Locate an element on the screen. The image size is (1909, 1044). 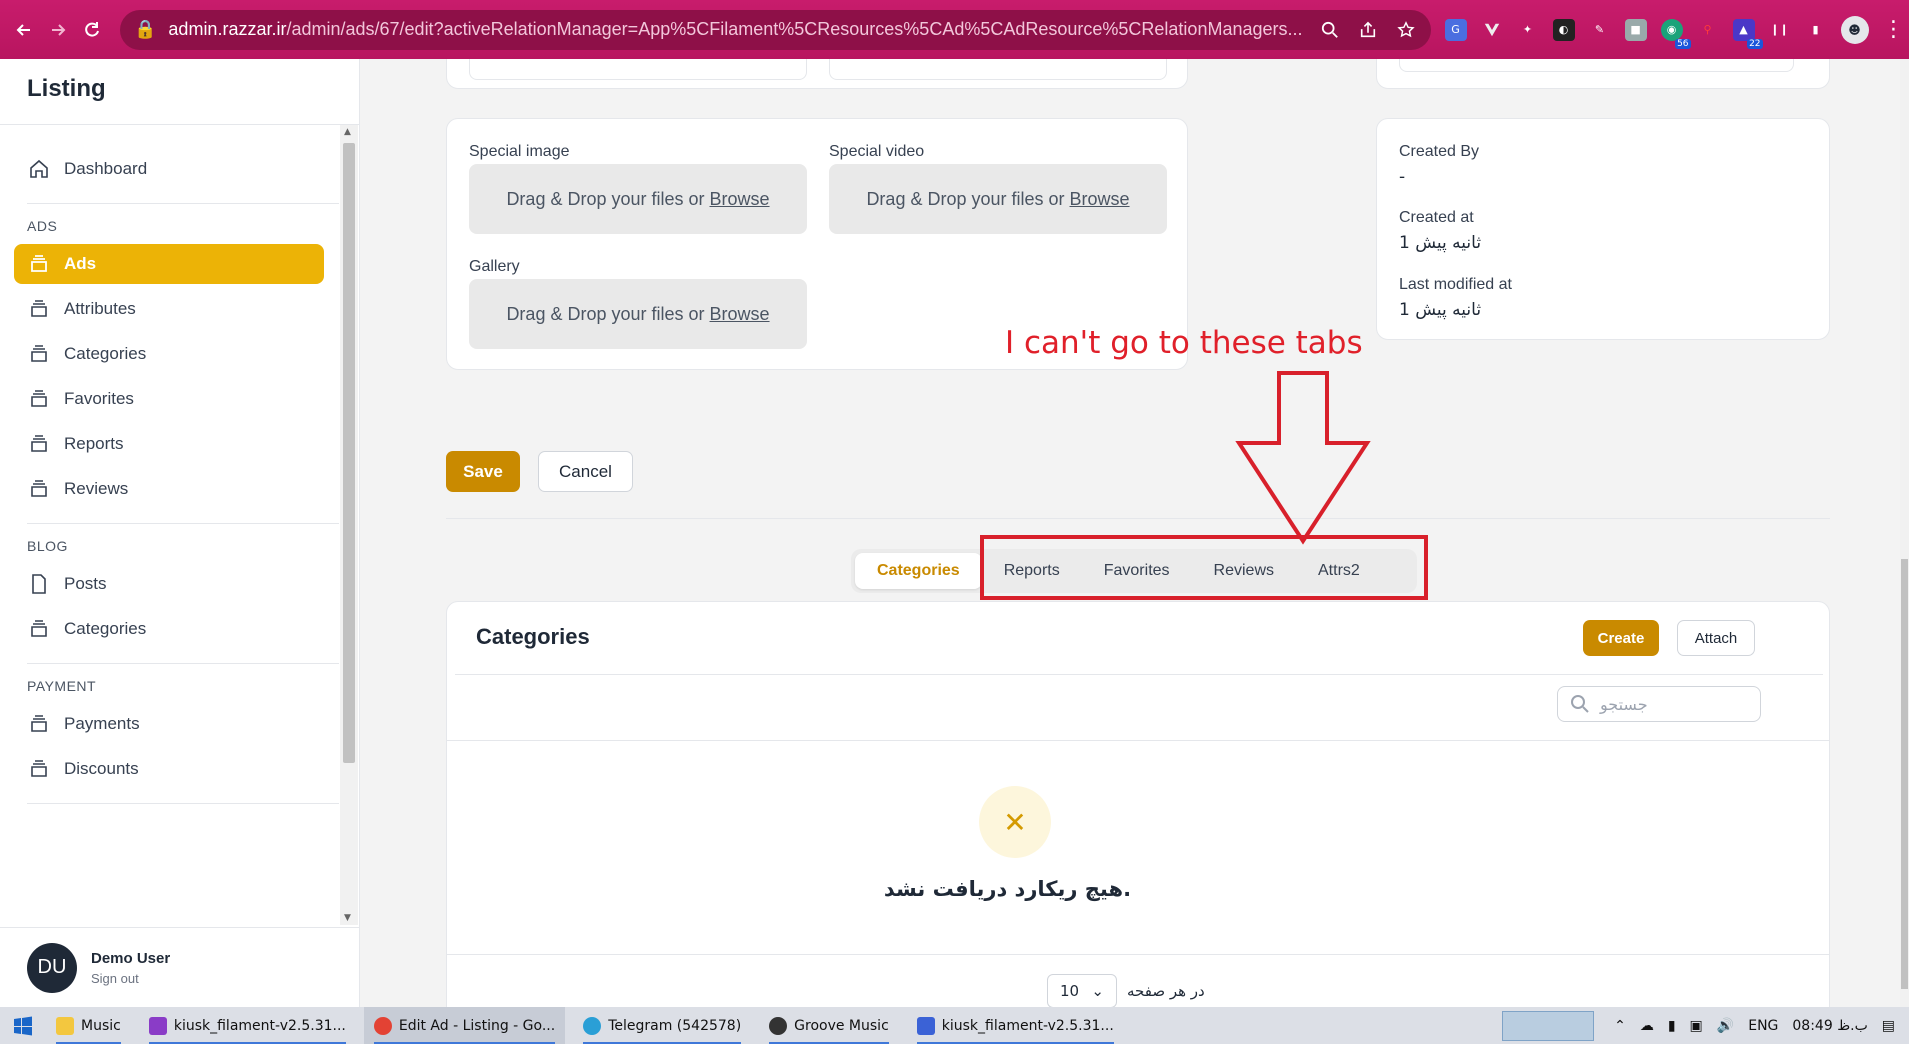
create-button: Create is located at coordinates (1621, 638).